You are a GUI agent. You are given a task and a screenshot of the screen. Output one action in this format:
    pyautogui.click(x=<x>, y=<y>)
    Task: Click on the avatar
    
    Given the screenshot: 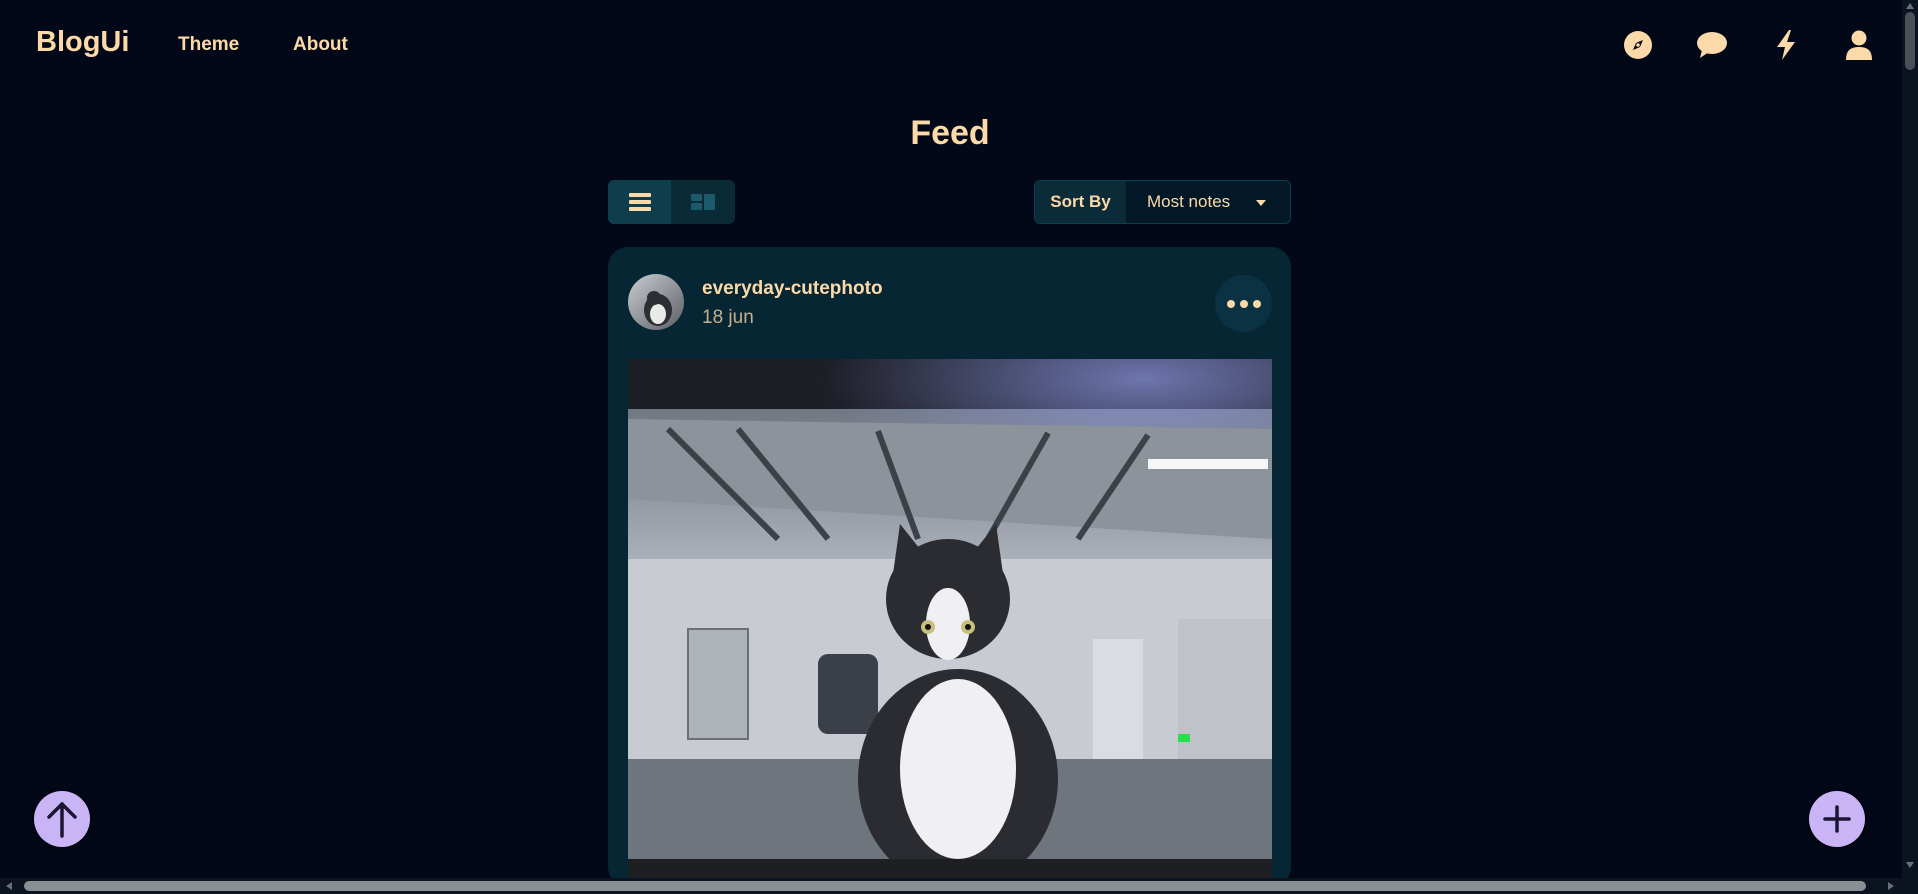 What is the action you would take?
    pyautogui.click(x=656, y=302)
    